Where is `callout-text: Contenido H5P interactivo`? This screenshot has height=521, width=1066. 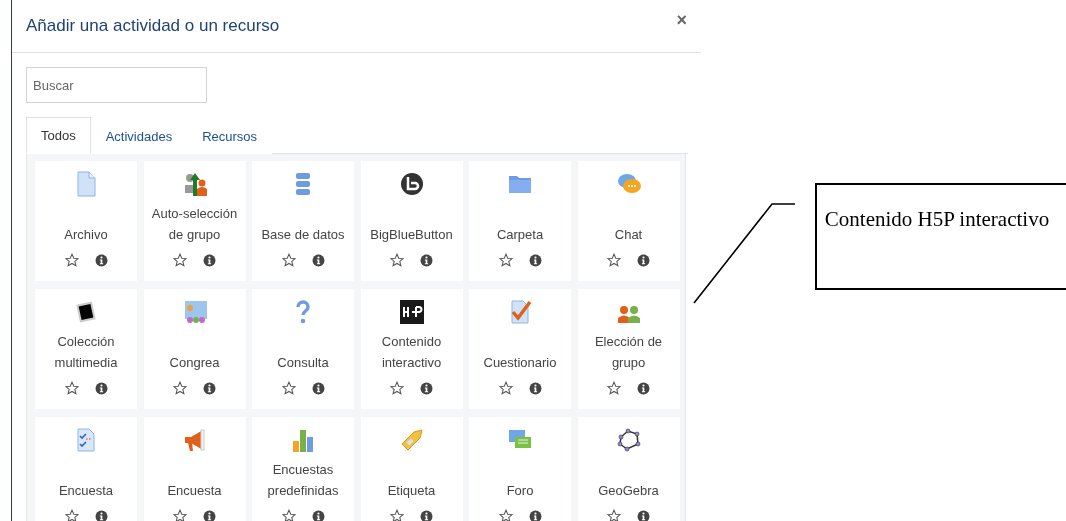 callout-text: Contenido H5P interactivo is located at coordinates (937, 220).